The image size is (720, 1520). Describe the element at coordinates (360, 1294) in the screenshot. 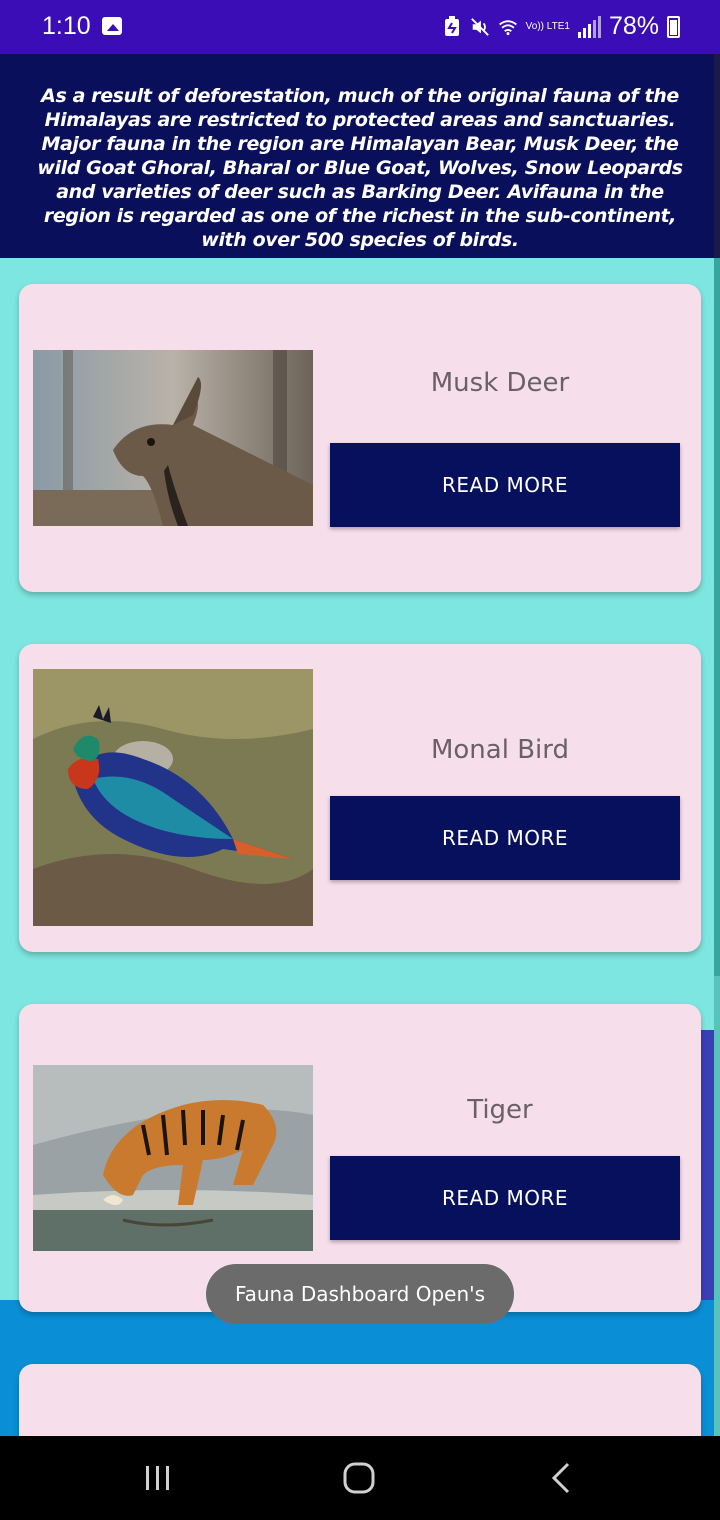

I see `toast-message: Fauna Dashboard Open's` at that location.